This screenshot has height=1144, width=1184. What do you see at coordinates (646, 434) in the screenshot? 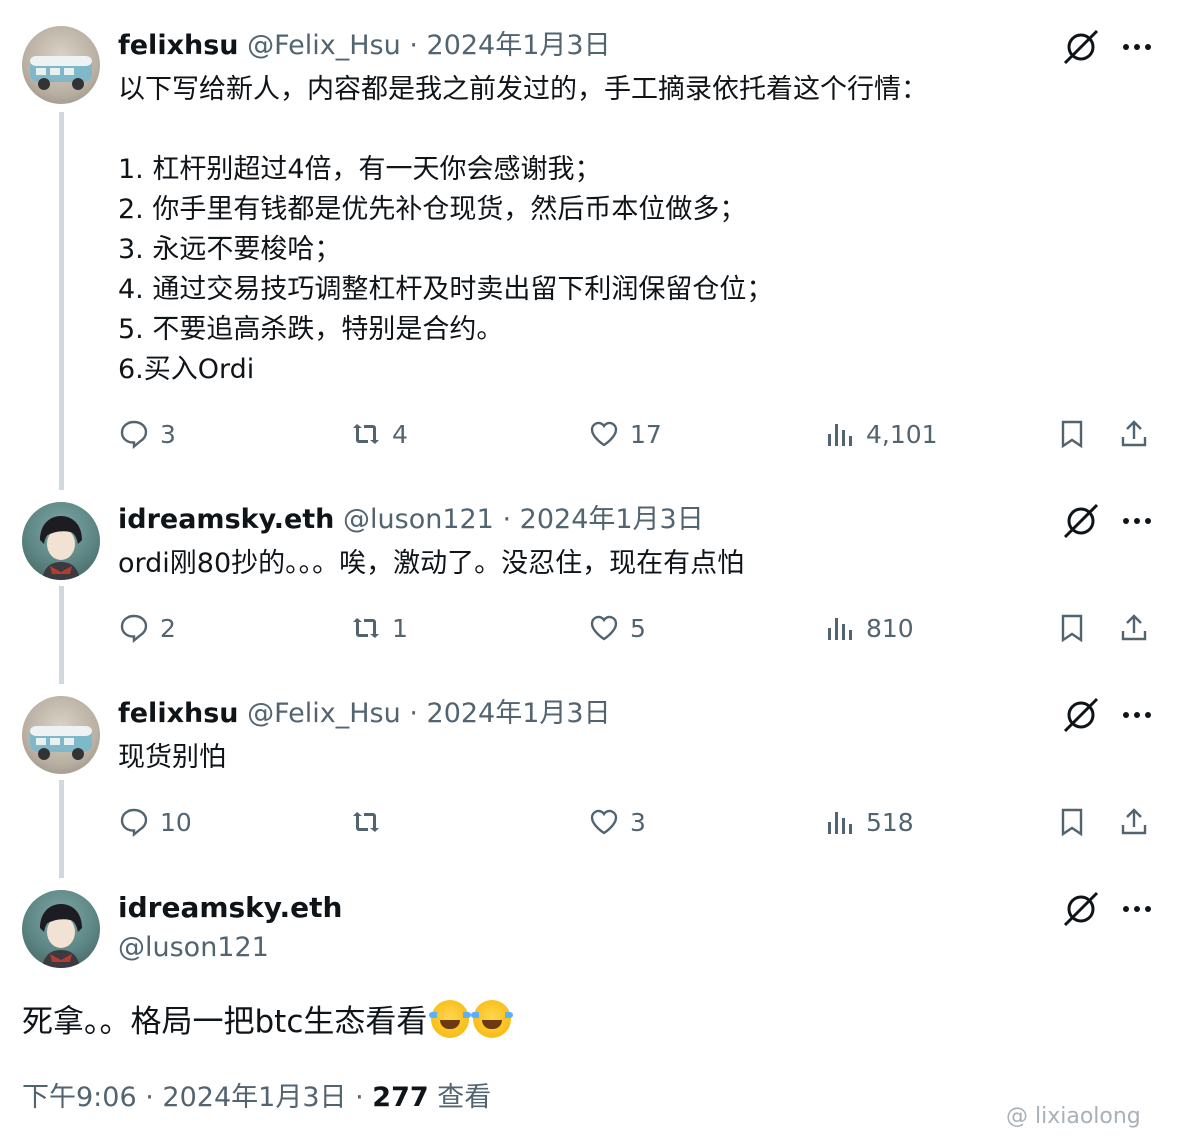
I see `like-count: 17` at bounding box center [646, 434].